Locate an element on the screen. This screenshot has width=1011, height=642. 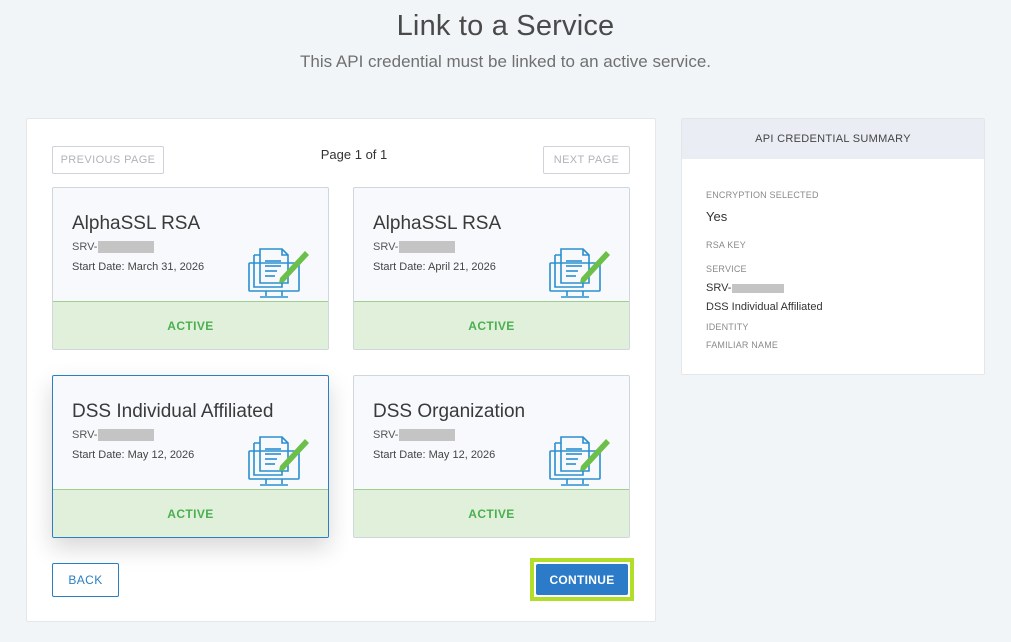
service-label: SERVICE is located at coordinates (726, 269).